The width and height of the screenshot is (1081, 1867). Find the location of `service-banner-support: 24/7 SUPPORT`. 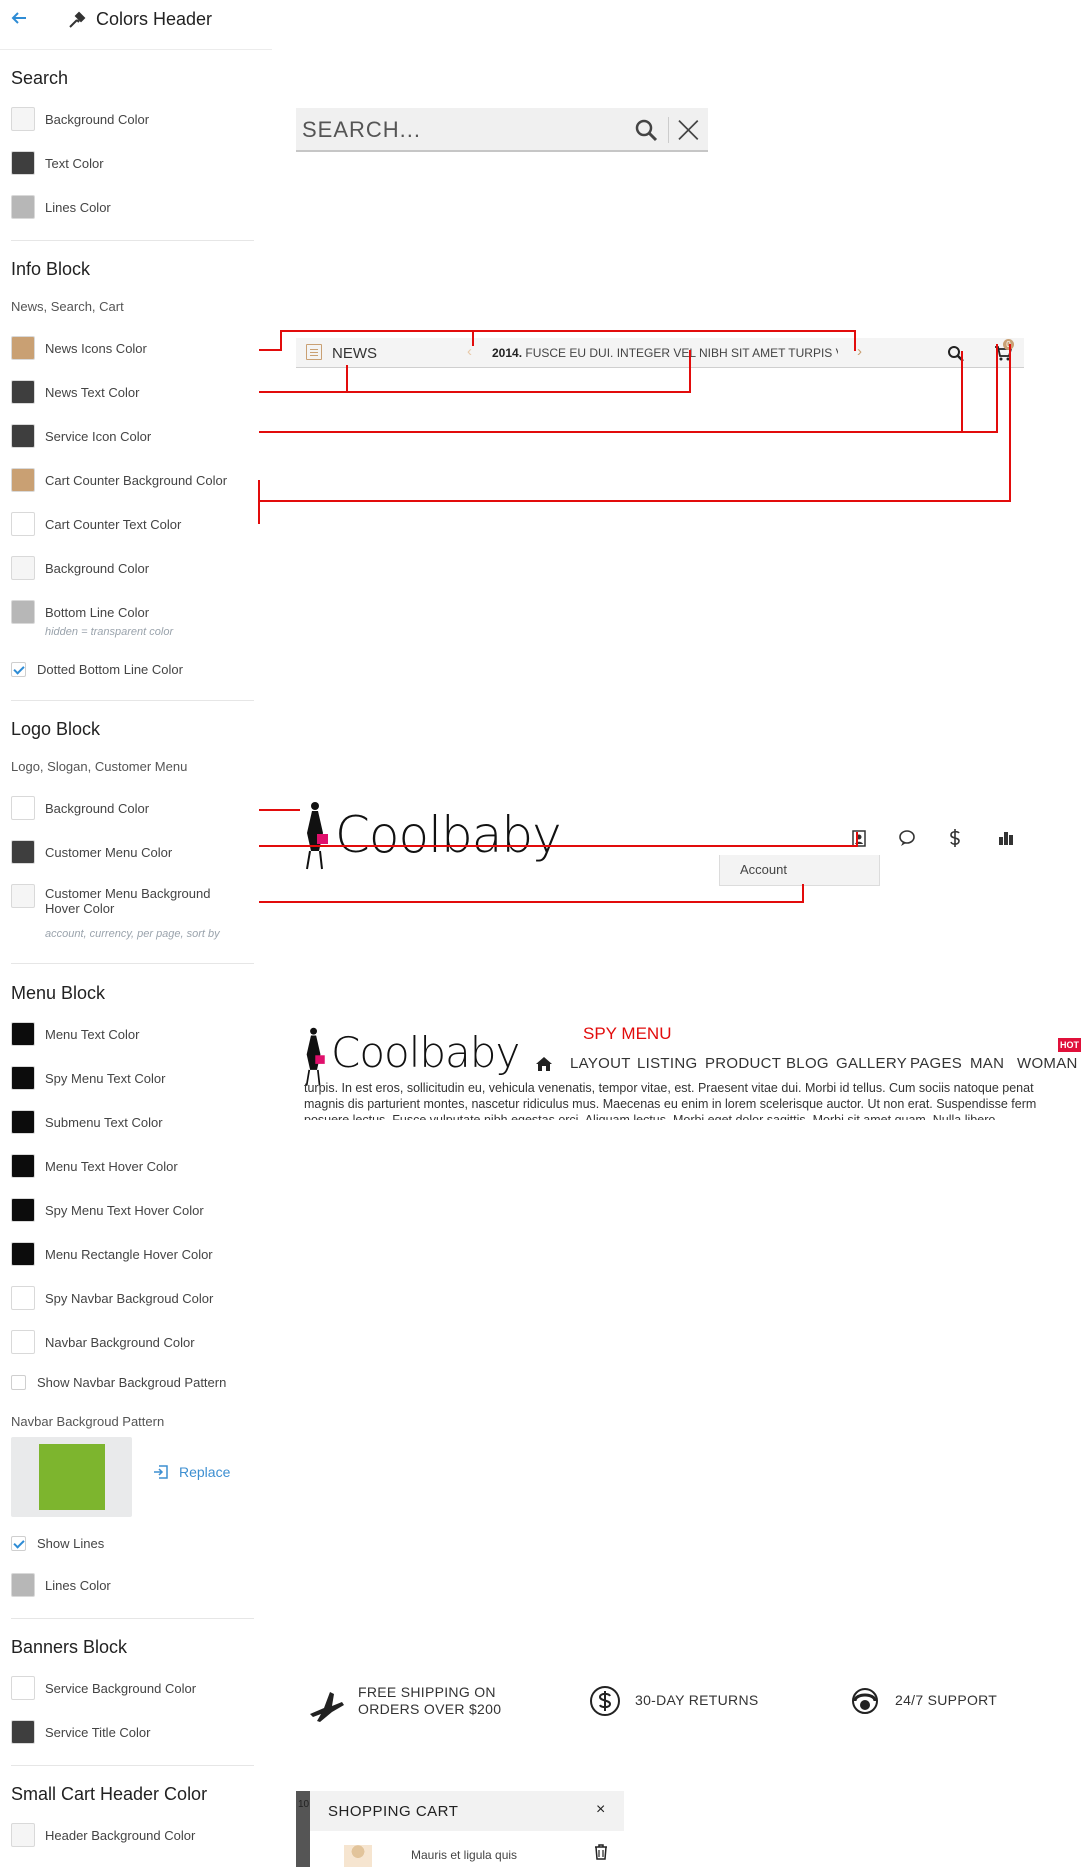

service-banner-support: 24/7 SUPPORT is located at coordinates (934, 1704).